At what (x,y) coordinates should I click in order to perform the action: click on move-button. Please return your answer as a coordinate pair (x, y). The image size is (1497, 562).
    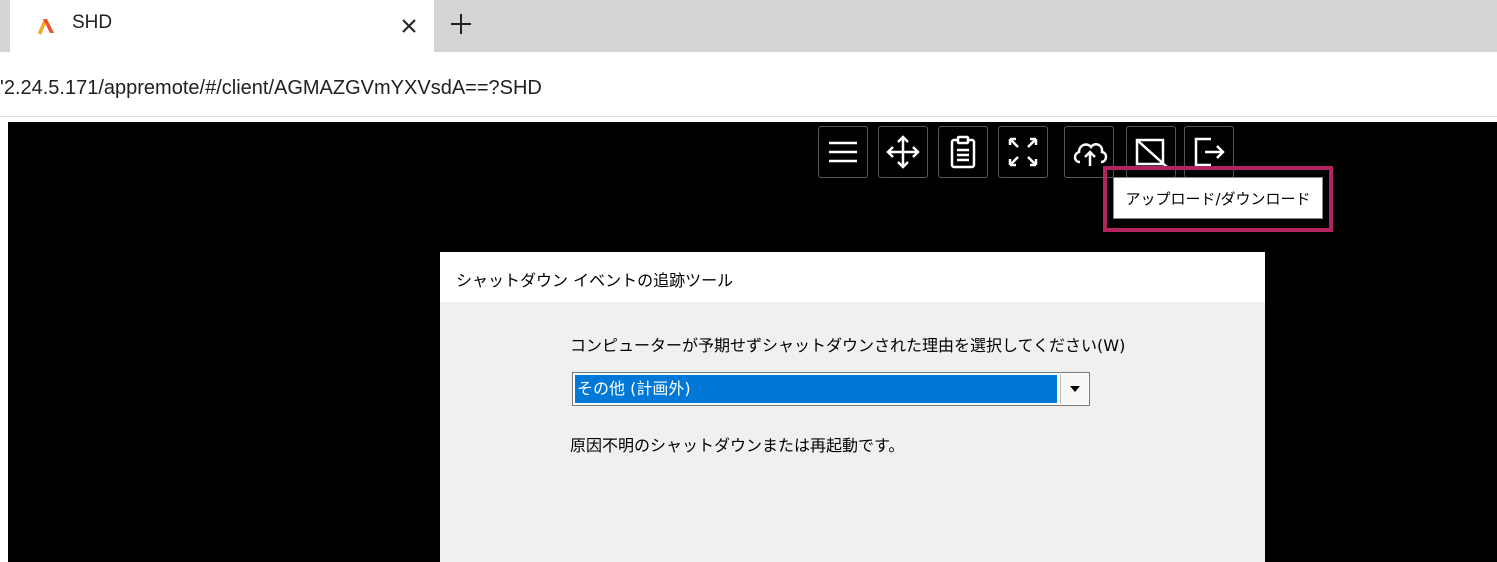
    Looking at the image, I should click on (903, 152).